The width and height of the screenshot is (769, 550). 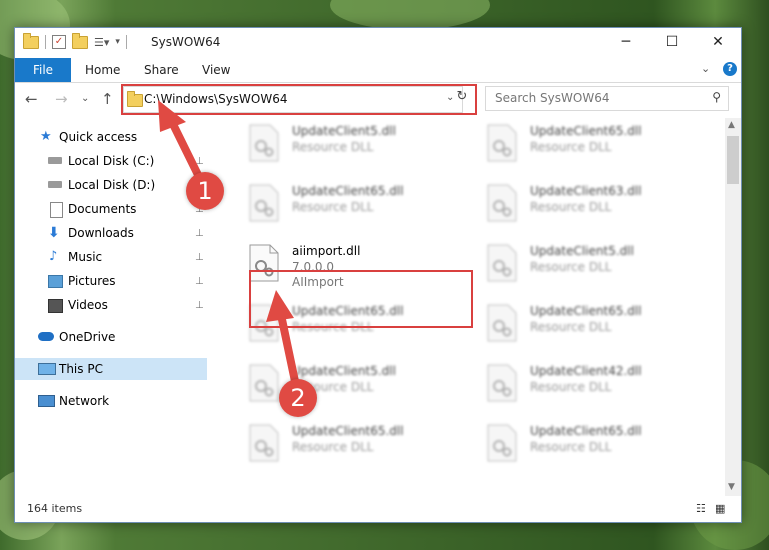 I want to click on arrow-to-file, so click(x=283, y=340).